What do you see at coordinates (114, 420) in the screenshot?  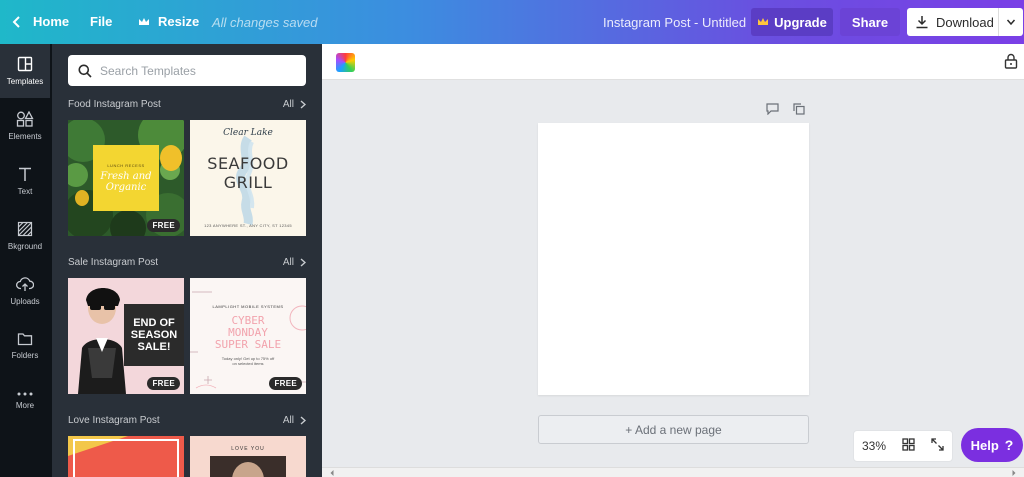 I see `section-title: Love Instagram Post` at bounding box center [114, 420].